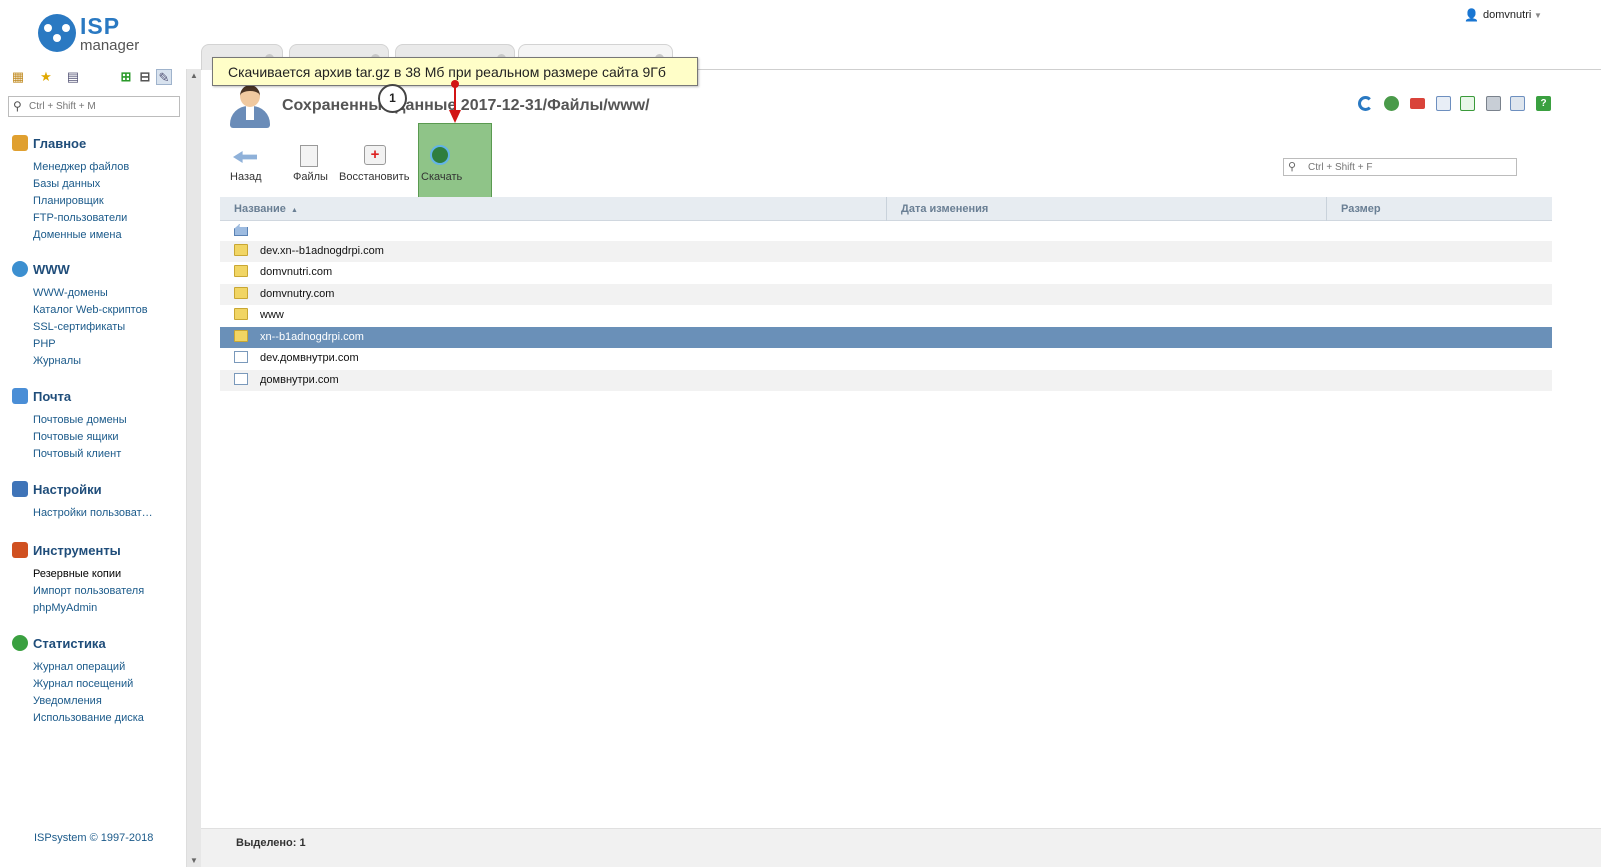 Image resolution: width=1601 pixels, height=867 pixels. I want to click on refresh-icon, so click(1365, 103).